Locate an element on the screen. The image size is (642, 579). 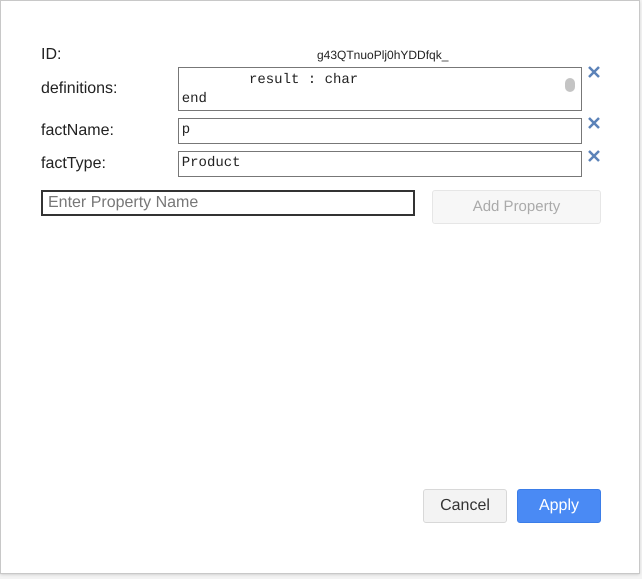
id-label: ID: is located at coordinates (51, 55).